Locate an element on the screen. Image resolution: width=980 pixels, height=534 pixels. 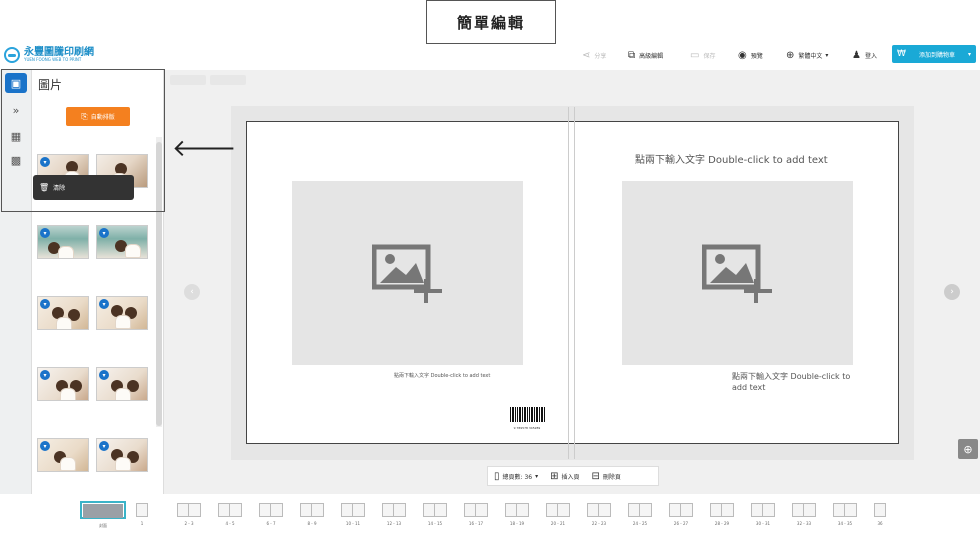
filmstrip-label: 20 - 21 is located at coordinates (558, 523).